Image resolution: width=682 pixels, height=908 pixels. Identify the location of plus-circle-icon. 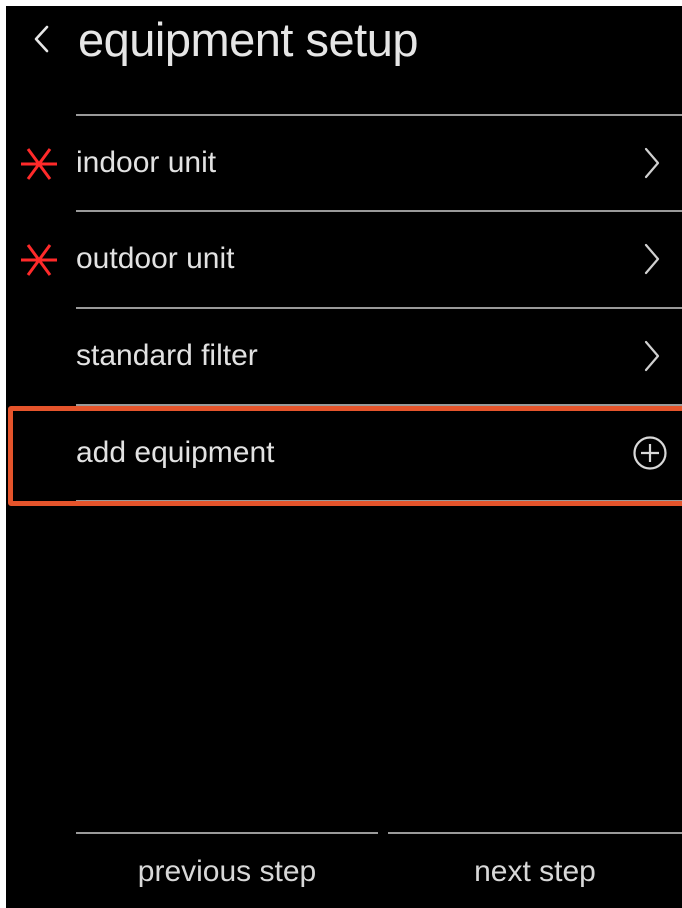
(650, 453).